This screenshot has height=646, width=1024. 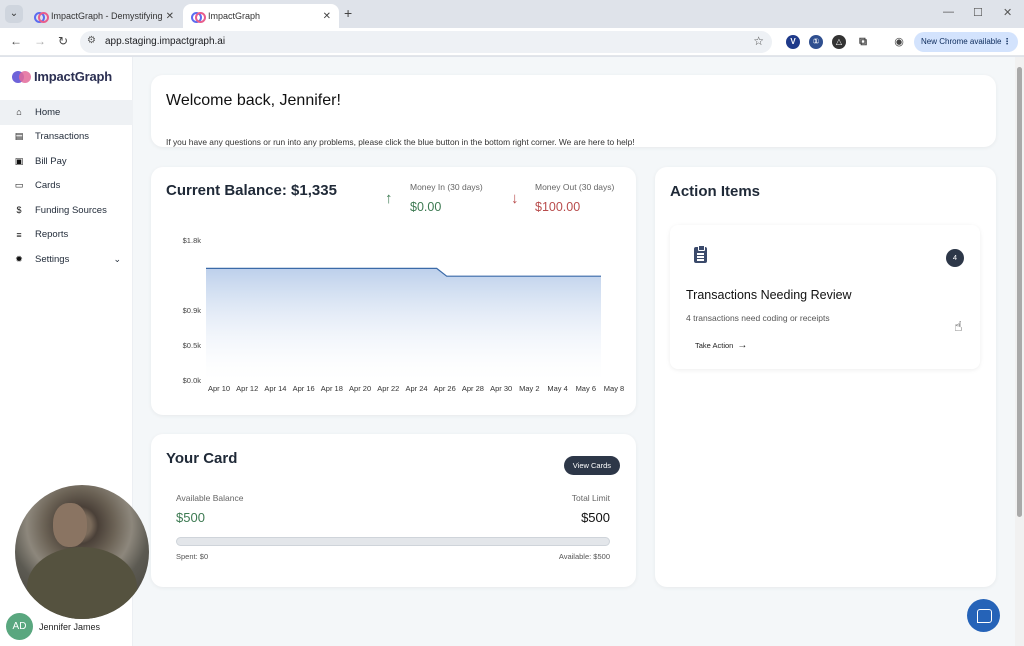 I want to click on action-item-description: 4 transactions need coding or receipts, so click(x=758, y=318).